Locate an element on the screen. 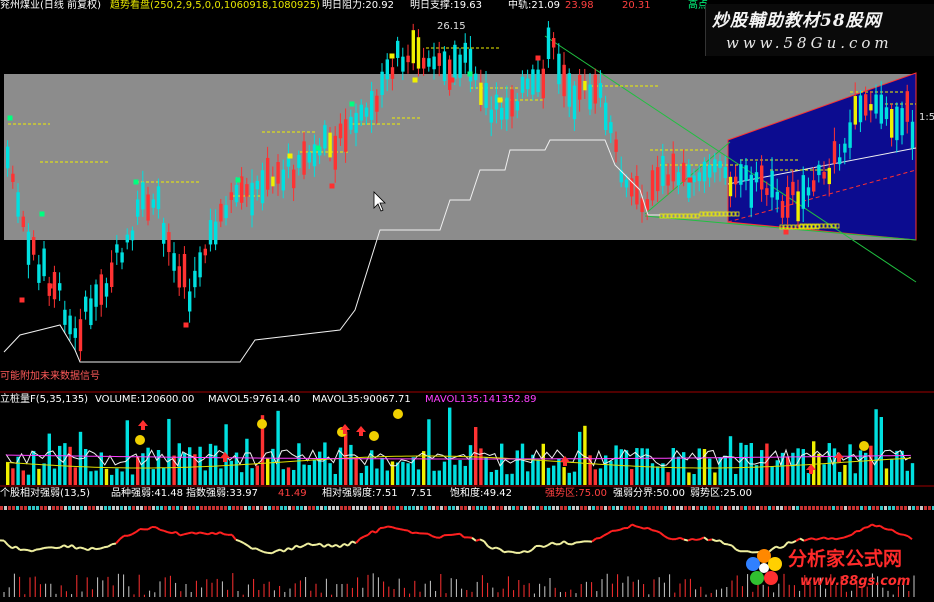 This screenshot has height=602, width=934. main-header-item-1: 趋势看盘(250,2,9,5,0,0,1060918,1080925) is located at coordinates (215, 6).